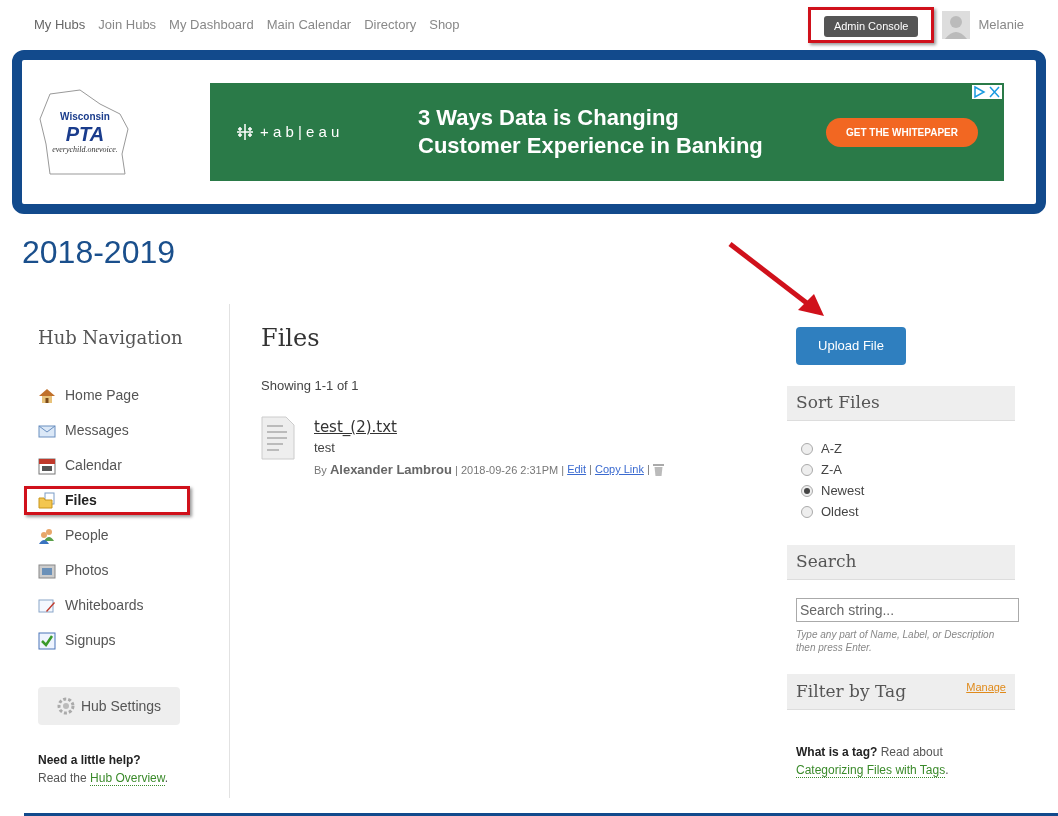 This screenshot has height=816, width=1058. I want to click on nav-item: Calendar, so click(113, 465).